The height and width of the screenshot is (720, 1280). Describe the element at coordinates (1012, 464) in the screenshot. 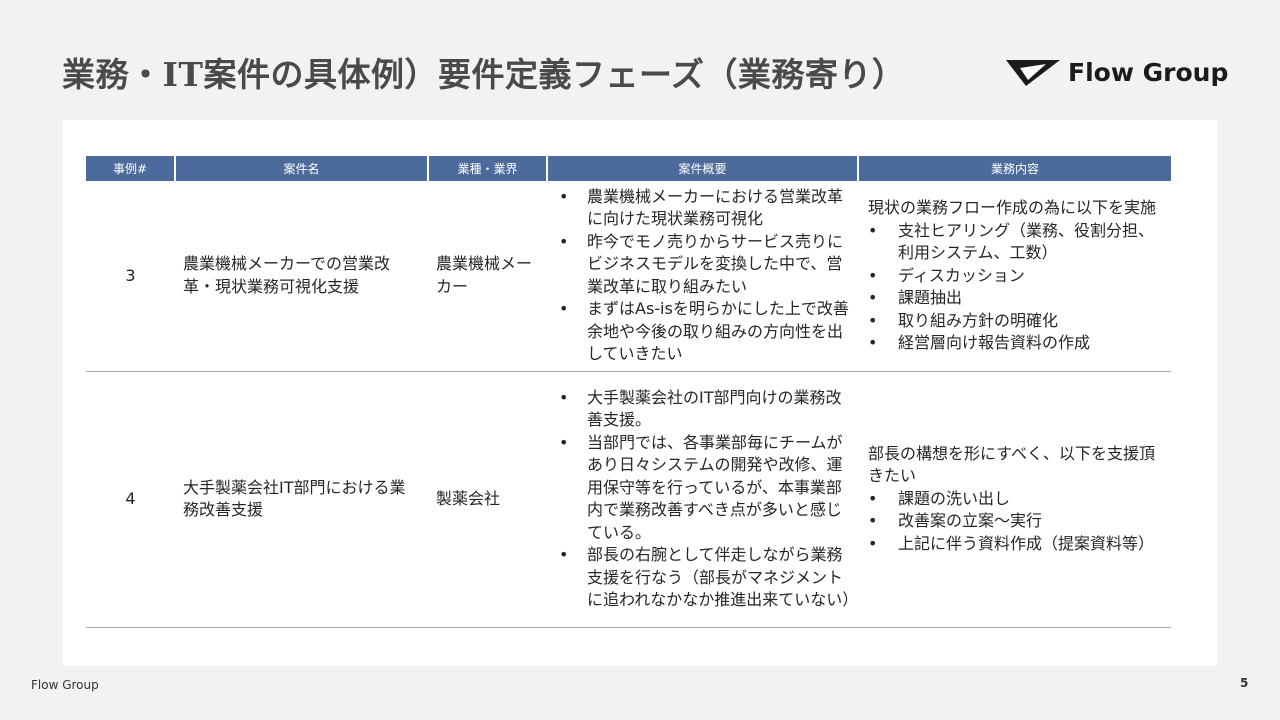

I see `work-content-intro: 部長の構想を形にすべく、以下を支援頂きたい` at that location.